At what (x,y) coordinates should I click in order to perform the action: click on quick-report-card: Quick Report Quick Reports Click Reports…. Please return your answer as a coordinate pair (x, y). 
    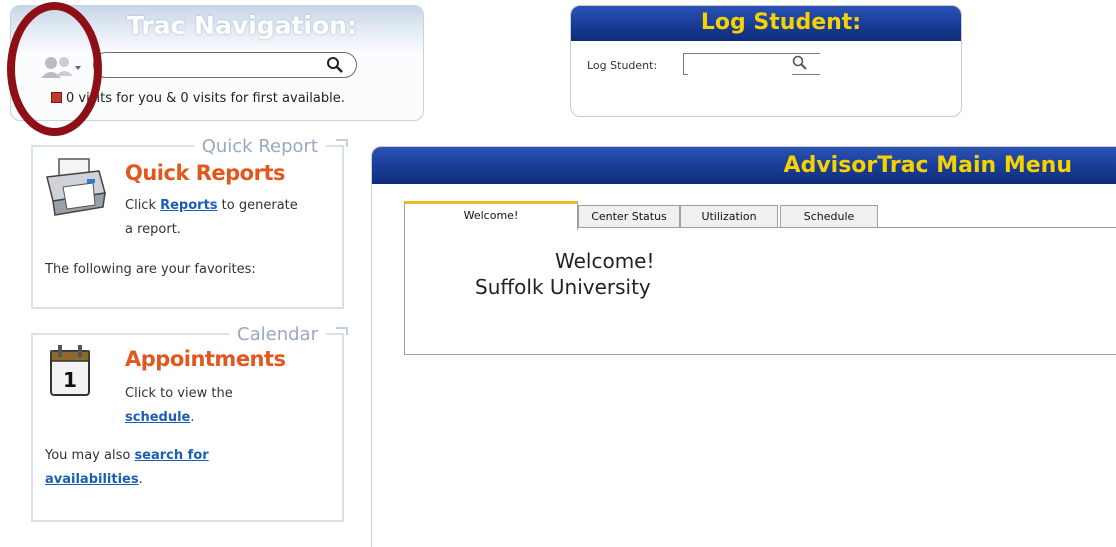
    Looking at the image, I should click on (189, 222).